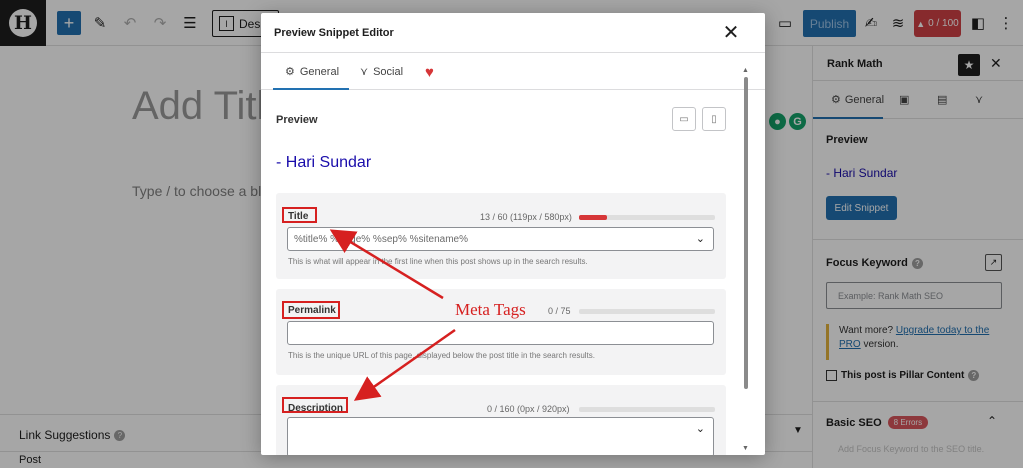 This screenshot has height=468, width=1023. I want to click on description-textarea: ⌄, so click(500, 436).